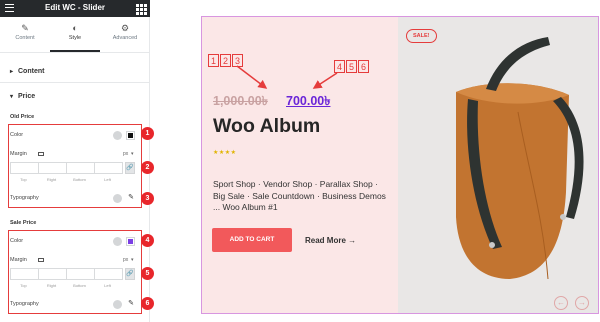  What do you see at coordinates (25, 28) in the screenshot?
I see `pencil-icon: ✎` at bounding box center [25, 28].